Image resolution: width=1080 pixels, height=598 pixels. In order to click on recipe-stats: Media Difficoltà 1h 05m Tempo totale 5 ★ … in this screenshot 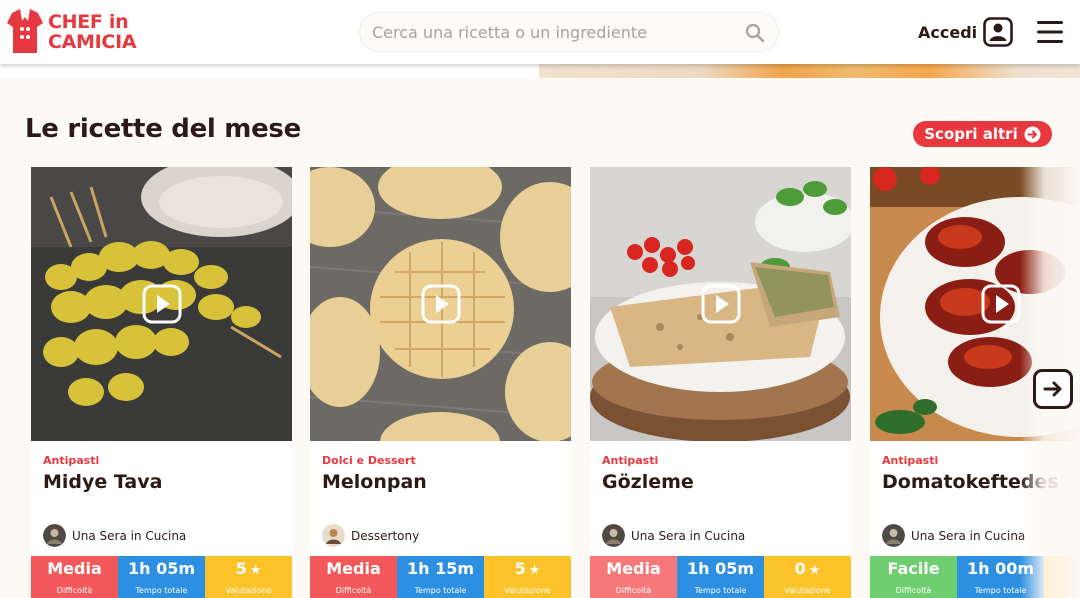, I will do `click(161, 577)`.